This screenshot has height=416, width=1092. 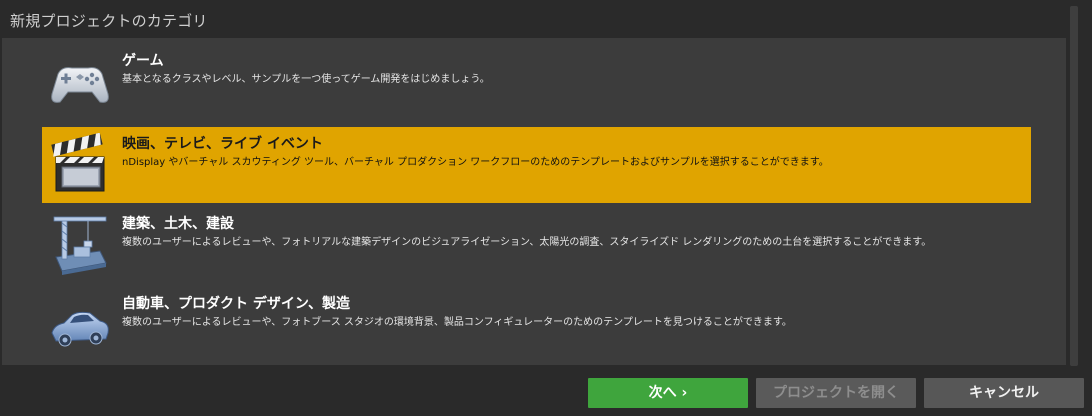 I want to click on gamepad-icon, so click(x=80, y=85).